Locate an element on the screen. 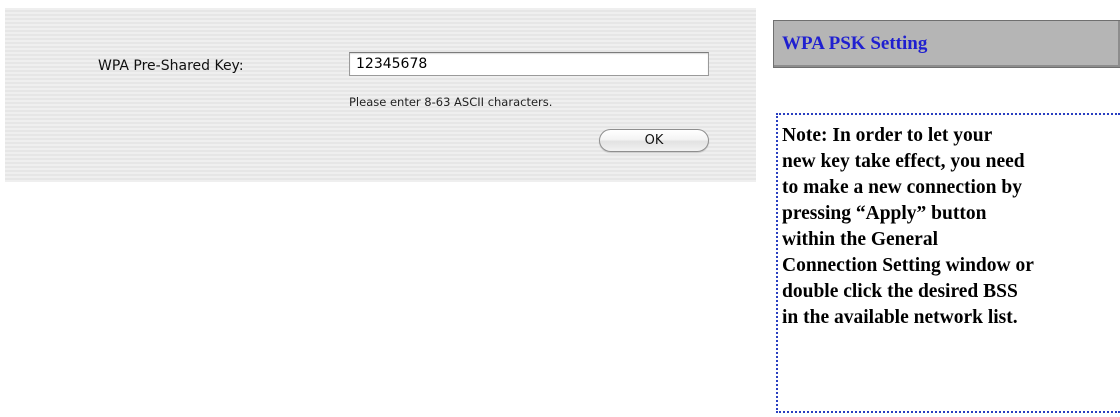 The height and width of the screenshot is (417, 1120). wpa-key-input is located at coordinates (529, 64).